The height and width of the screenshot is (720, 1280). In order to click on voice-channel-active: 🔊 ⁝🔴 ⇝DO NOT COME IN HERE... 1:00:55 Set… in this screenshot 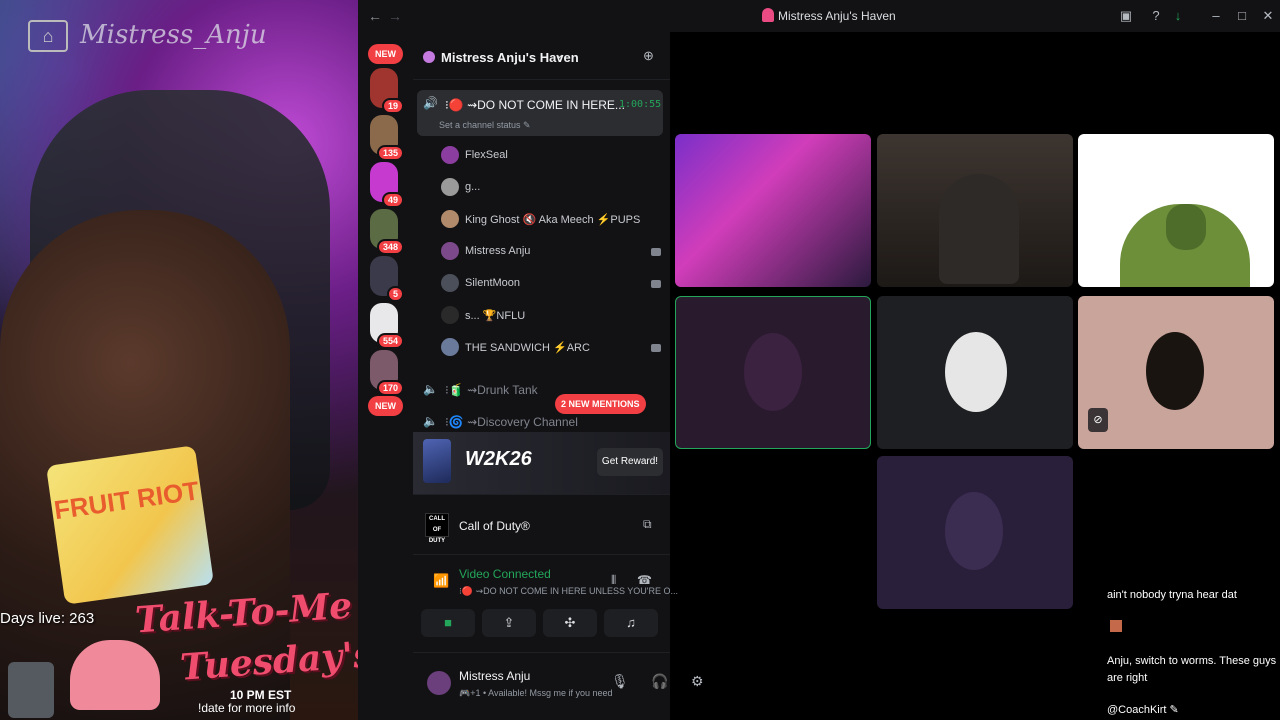, I will do `click(540, 113)`.